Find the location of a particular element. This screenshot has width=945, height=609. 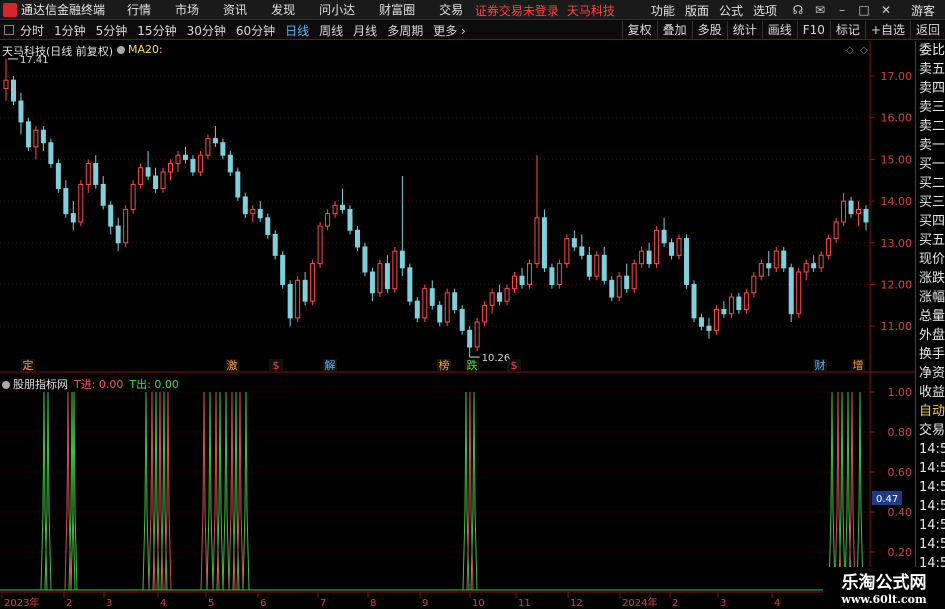

quote-label: 买五 is located at coordinates (932, 240).